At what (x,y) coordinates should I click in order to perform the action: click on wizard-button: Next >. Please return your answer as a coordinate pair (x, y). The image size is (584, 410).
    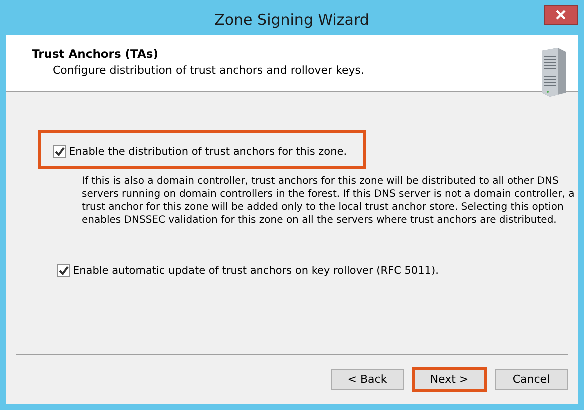
    Looking at the image, I should click on (449, 379).